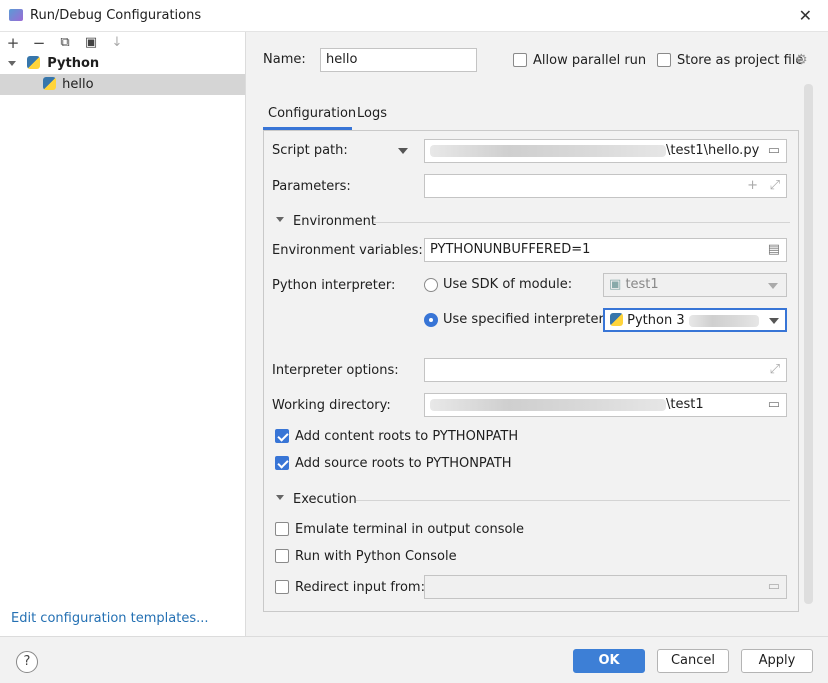  Describe the element at coordinates (117, 43) in the screenshot. I see `sort-icon: ↓` at that location.